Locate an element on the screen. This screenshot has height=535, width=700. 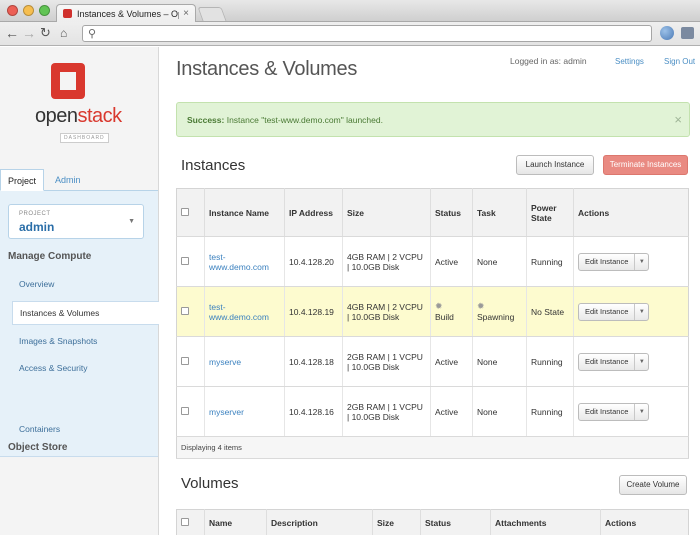
power-state-cell: No State is located at coordinates (550, 311).